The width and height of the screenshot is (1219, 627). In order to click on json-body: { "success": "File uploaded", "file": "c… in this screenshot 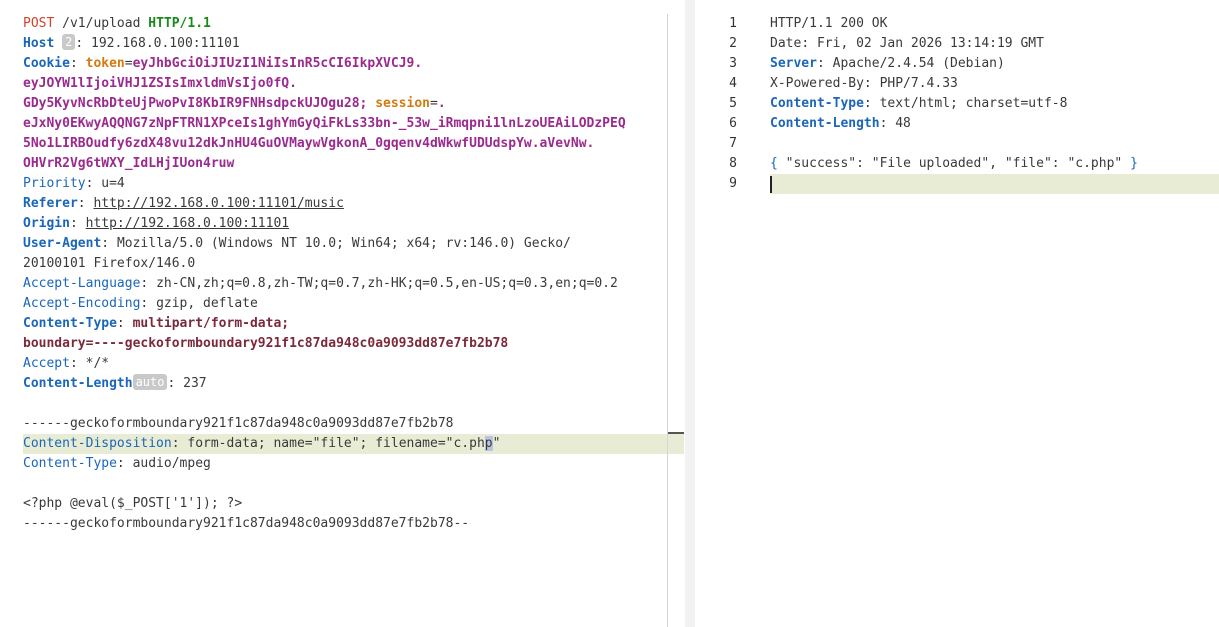, I will do `click(954, 163)`.